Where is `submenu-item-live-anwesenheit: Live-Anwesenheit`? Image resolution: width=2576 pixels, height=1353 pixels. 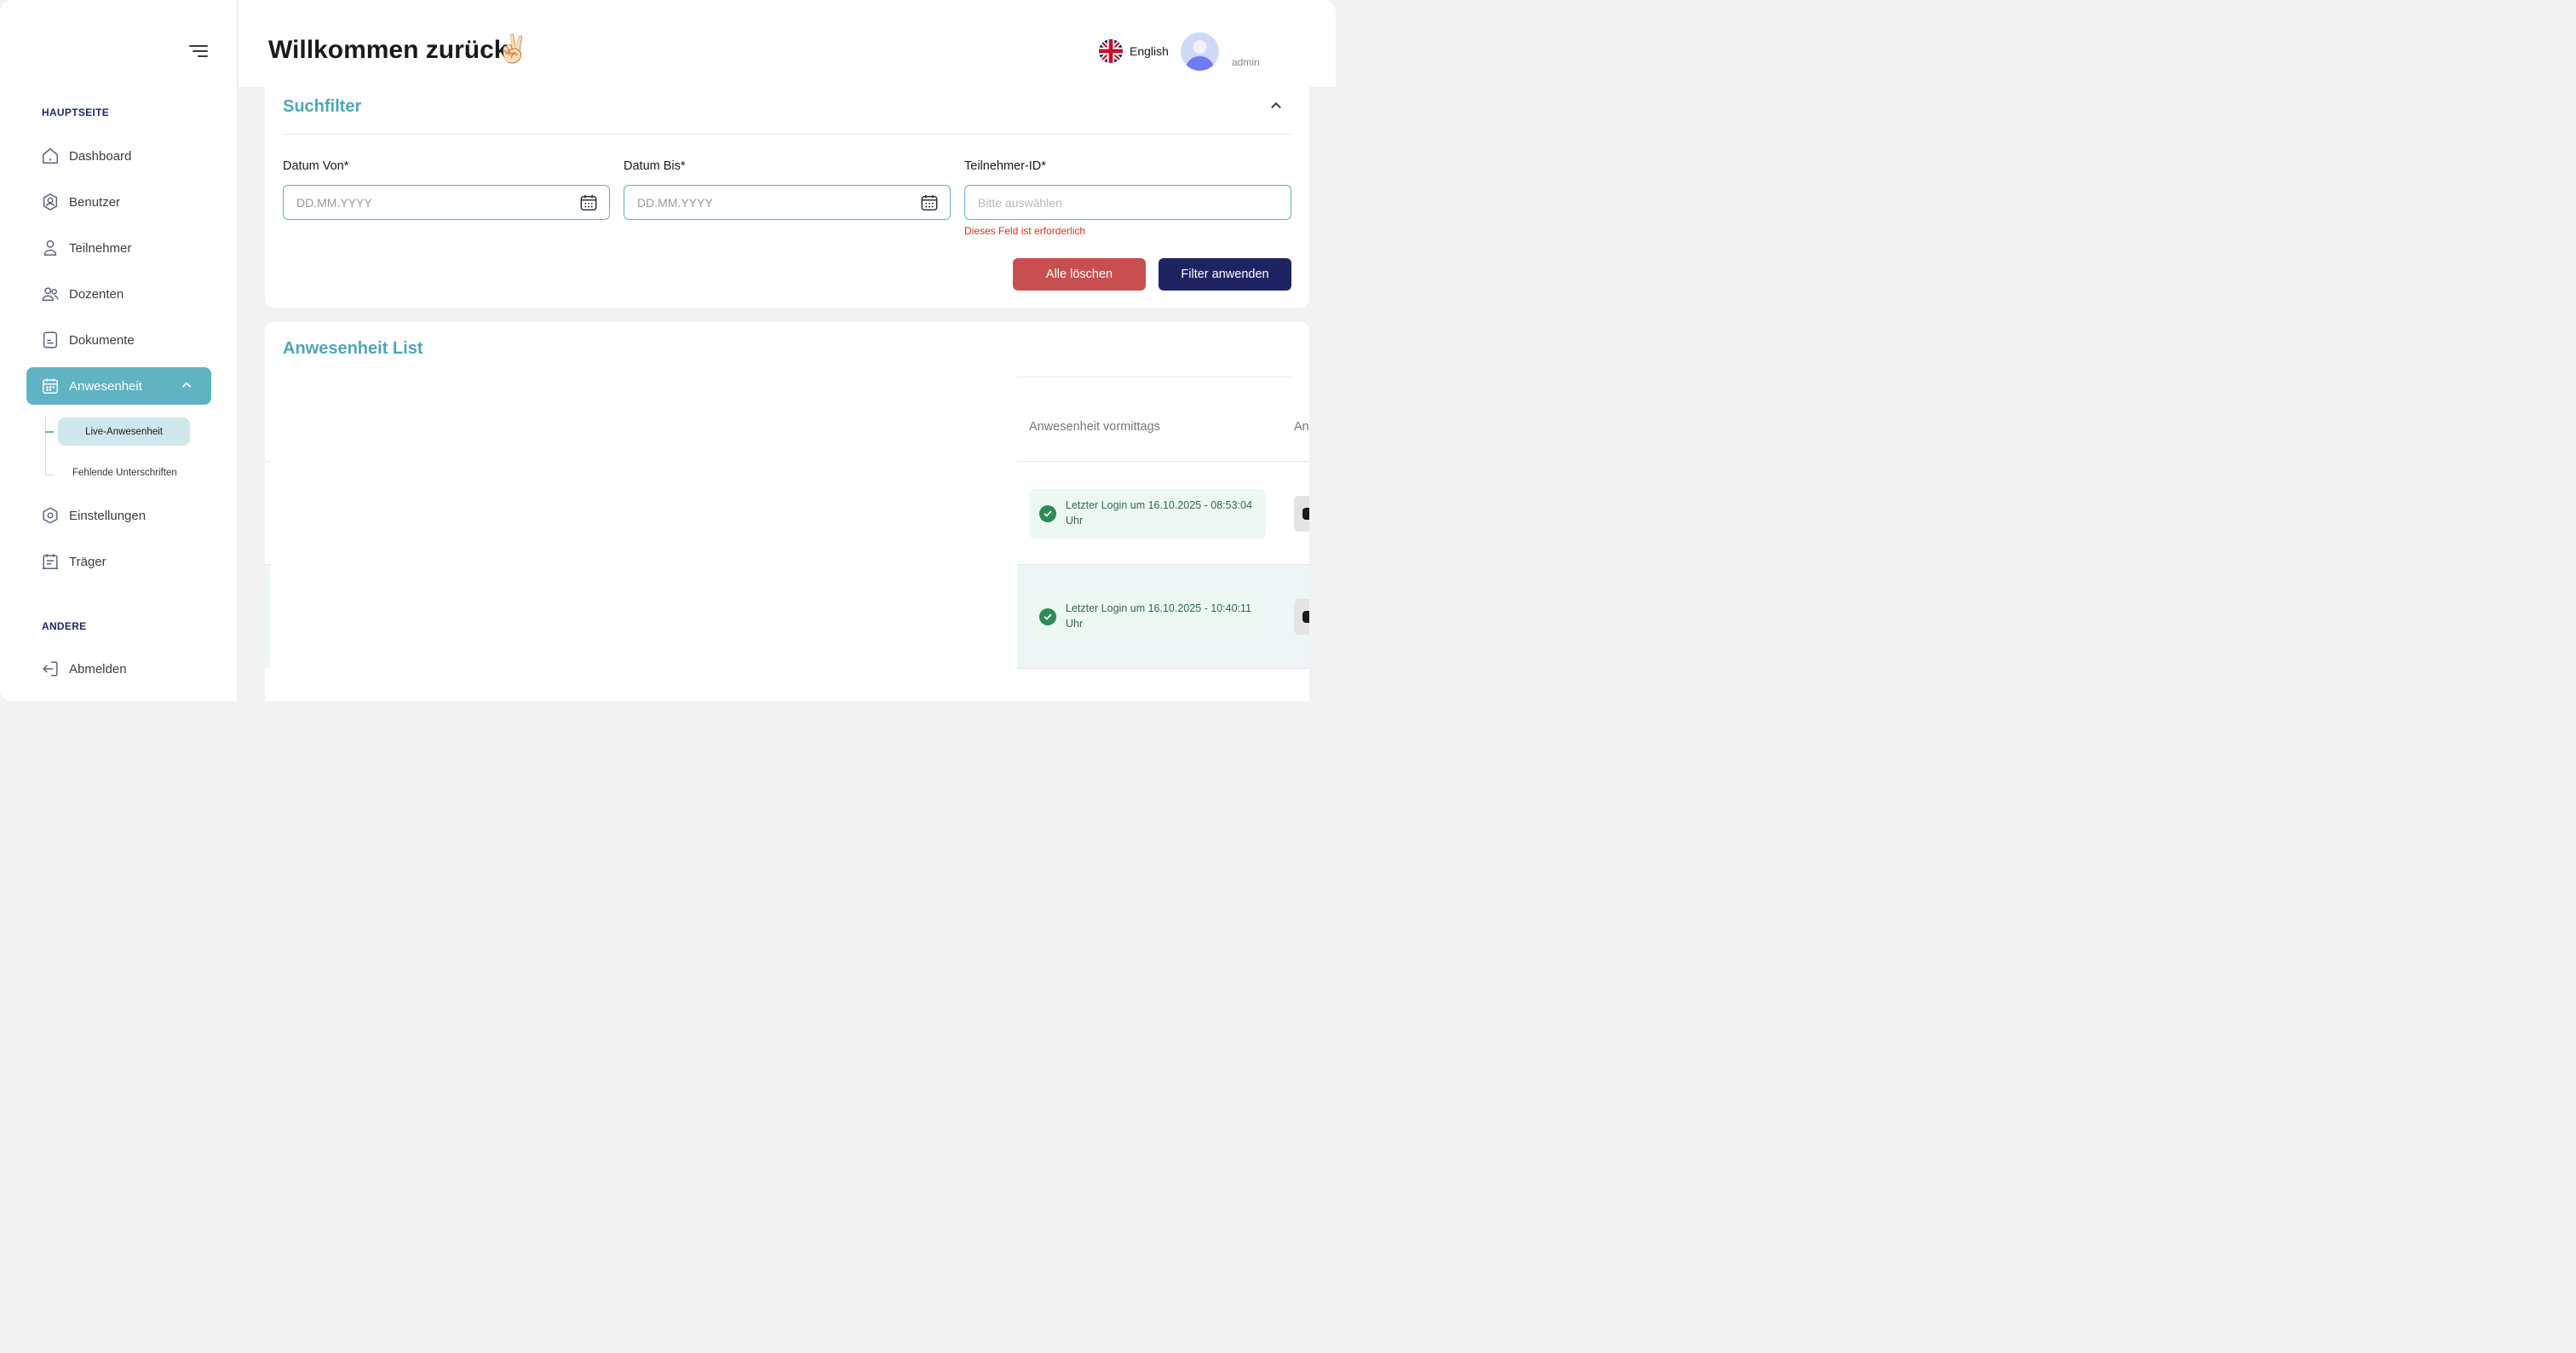
submenu-item-live-anwesenheit: Live-Anwesenheit is located at coordinates (124, 431).